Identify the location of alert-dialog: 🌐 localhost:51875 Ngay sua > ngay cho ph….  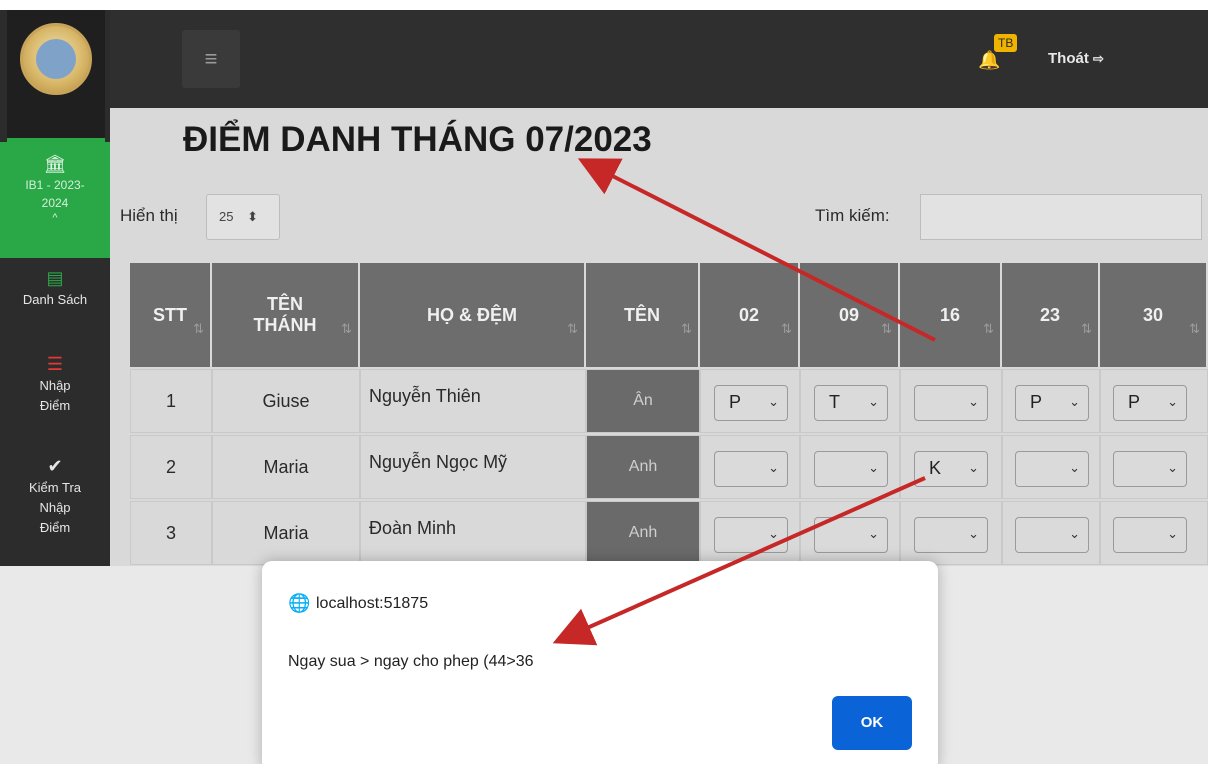
(600, 662).